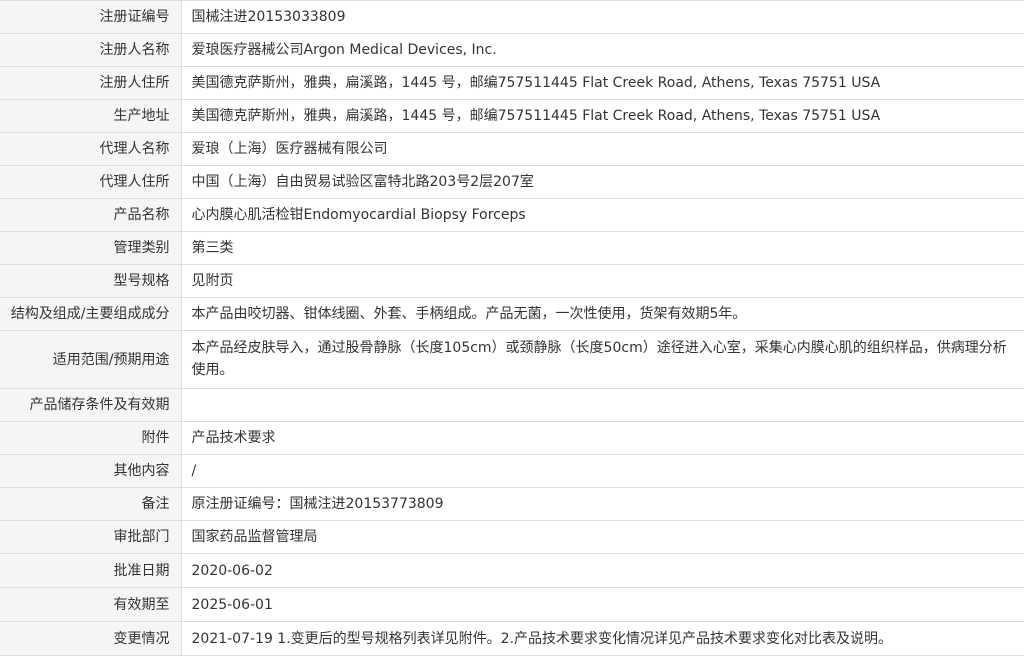 The height and width of the screenshot is (667, 1024). Describe the element at coordinates (91, 215) in the screenshot. I see `row-label: 产品名称` at that location.